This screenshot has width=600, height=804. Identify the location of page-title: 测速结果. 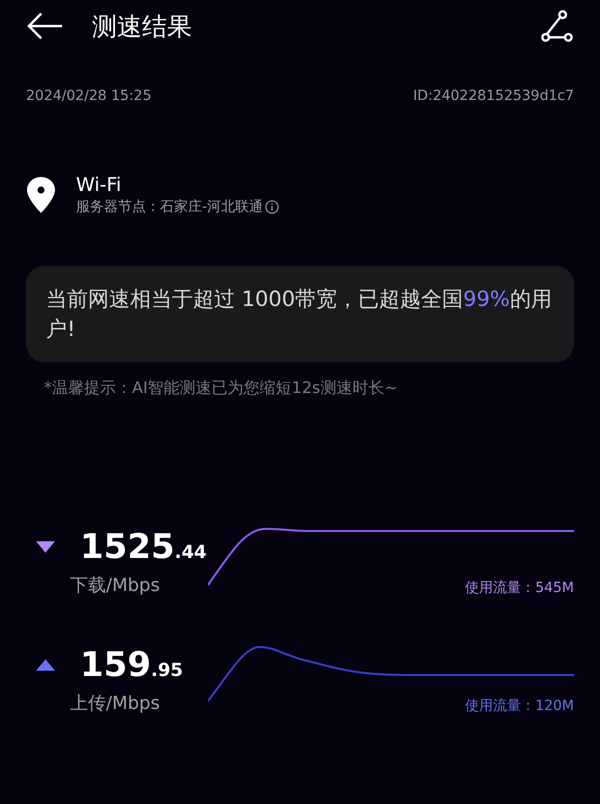
(142, 26).